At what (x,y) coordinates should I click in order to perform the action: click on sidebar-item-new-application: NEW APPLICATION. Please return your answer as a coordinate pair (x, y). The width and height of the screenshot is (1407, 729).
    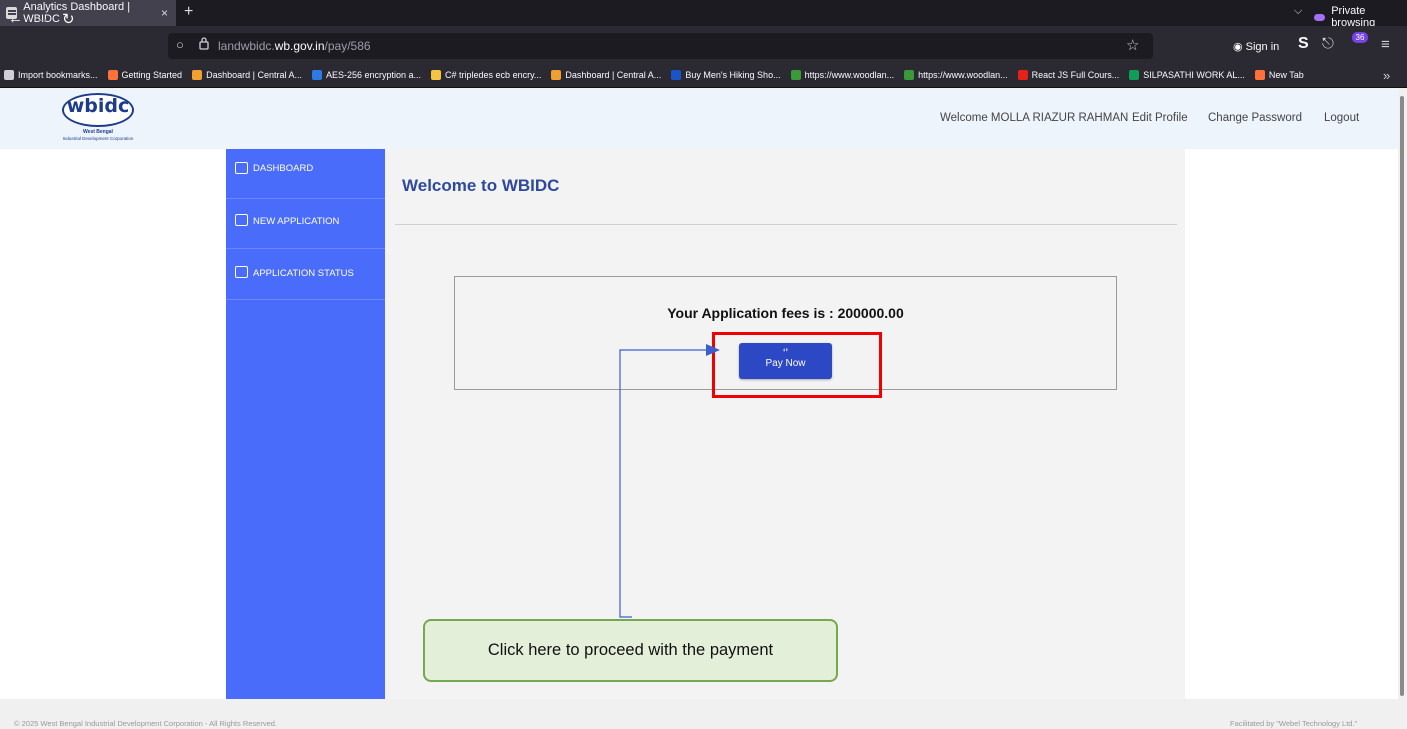
    Looking at the image, I should click on (305, 224).